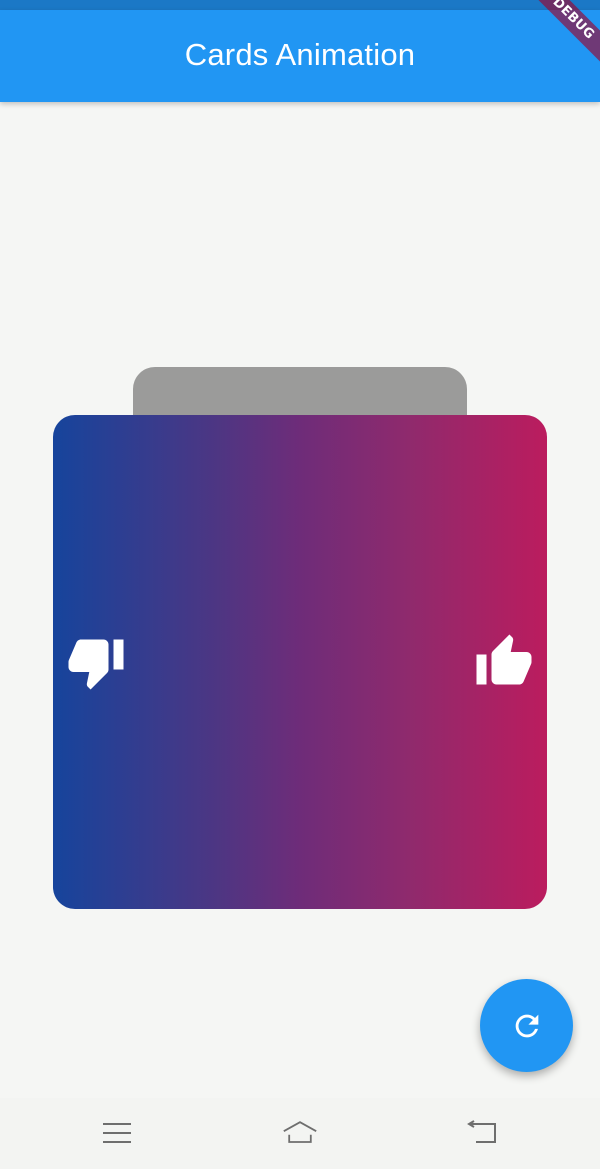 The height and width of the screenshot is (1169, 600). I want to click on menu-icon, so click(117, 1133).